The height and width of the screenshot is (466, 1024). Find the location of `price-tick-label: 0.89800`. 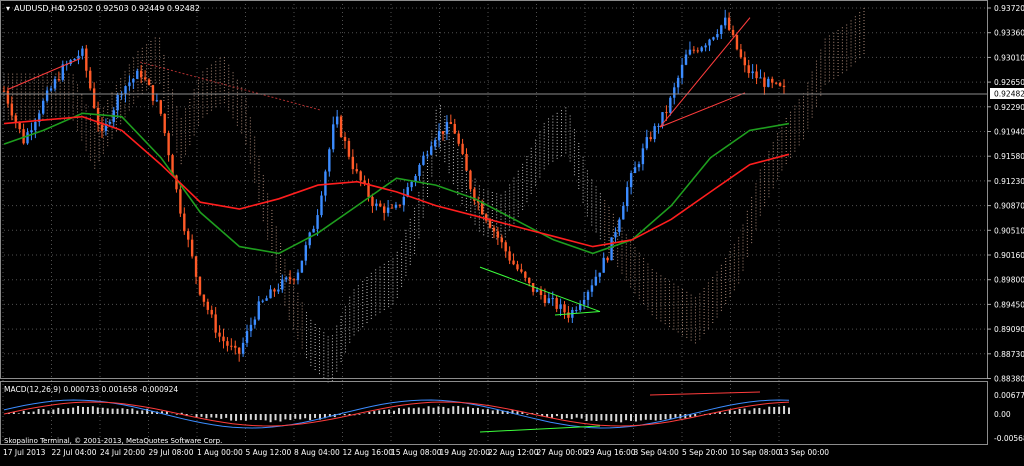

price-tick-label: 0.89800 is located at coordinates (1009, 280).